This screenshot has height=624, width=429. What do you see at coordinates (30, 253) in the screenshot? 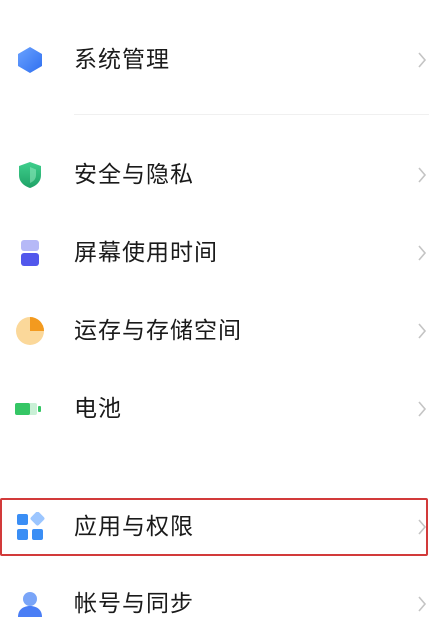
I see `hourglass-icon` at bounding box center [30, 253].